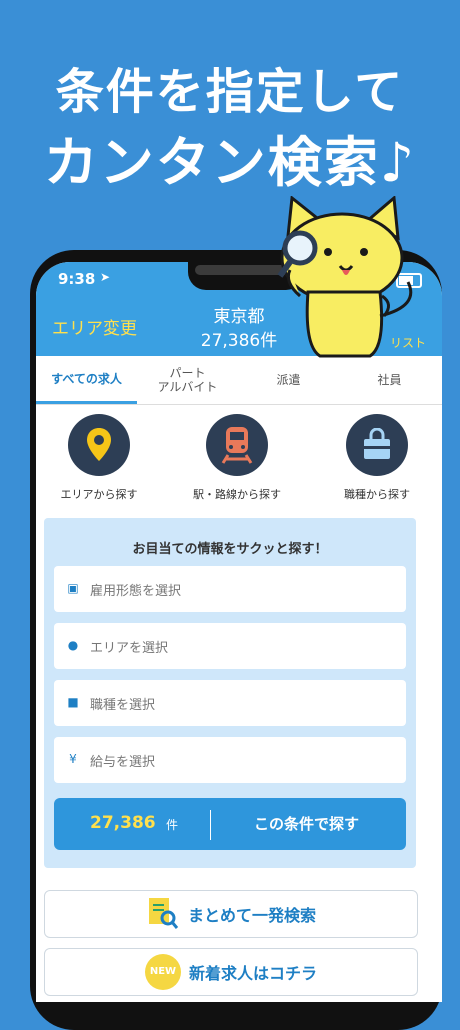 The height and width of the screenshot is (1030, 460). What do you see at coordinates (129, 648) in the screenshot?
I see `area-placeholder: エリアを選択` at bounding box center [129, 648].